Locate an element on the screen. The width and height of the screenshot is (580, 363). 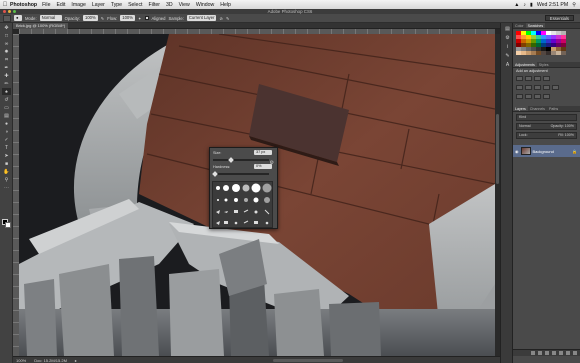
new-group-icon is located at coordinates (561, 353).